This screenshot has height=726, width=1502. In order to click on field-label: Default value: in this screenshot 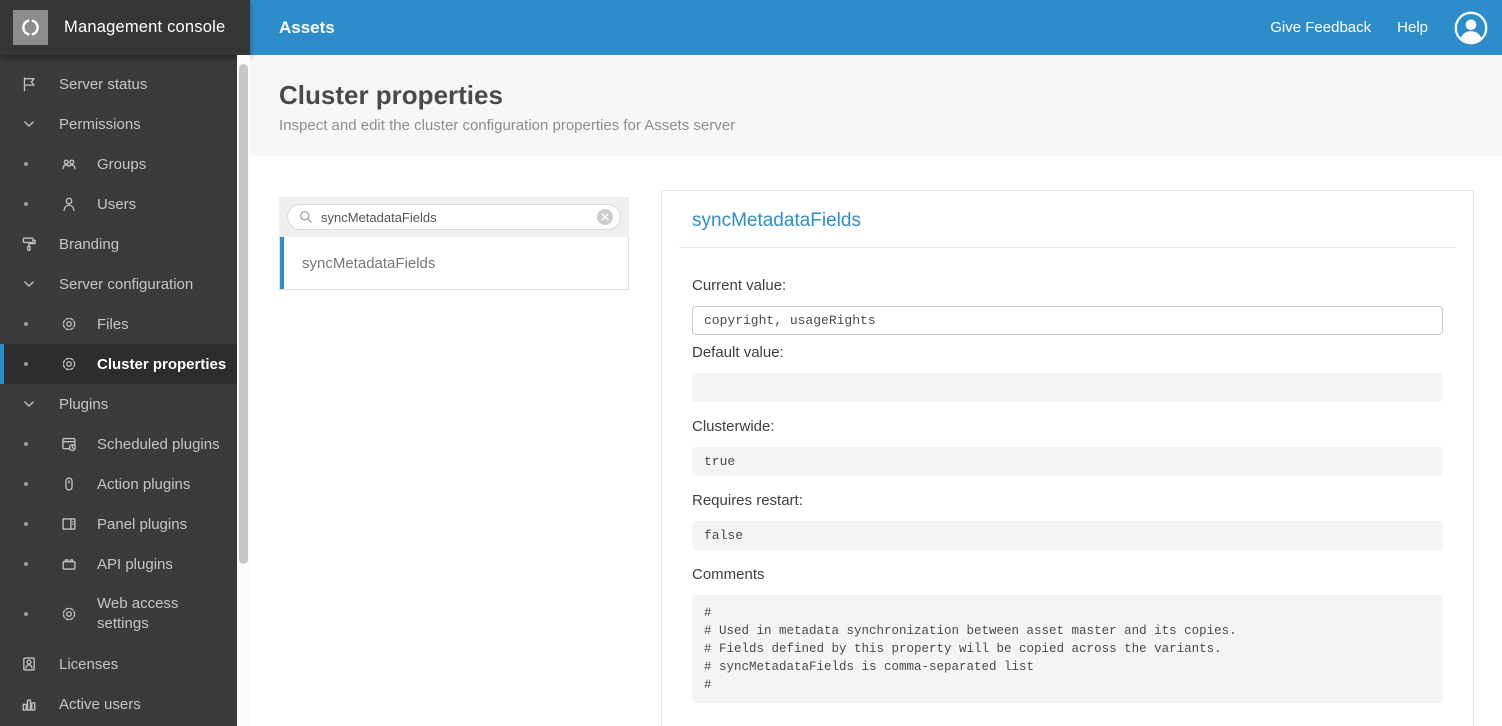, I will do `click(738, 352)`.